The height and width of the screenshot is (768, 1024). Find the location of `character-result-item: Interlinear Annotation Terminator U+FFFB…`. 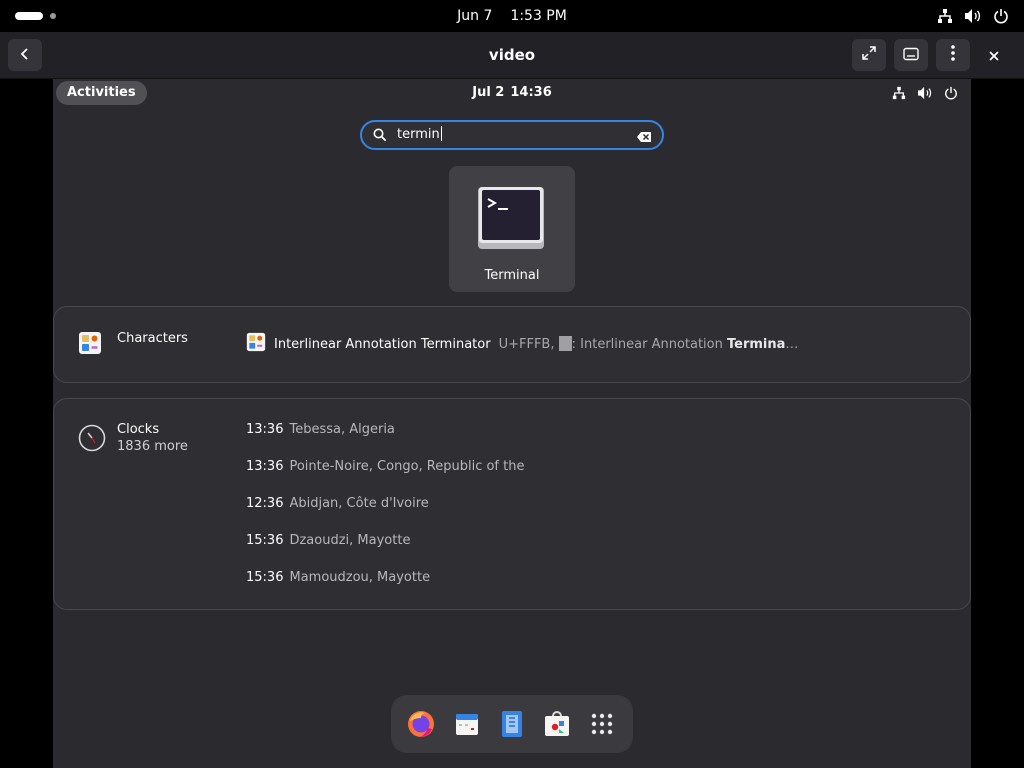

character-result-item: Interlinear Annotation Terminator U+FFFB… is located at coordinates (522, 344).